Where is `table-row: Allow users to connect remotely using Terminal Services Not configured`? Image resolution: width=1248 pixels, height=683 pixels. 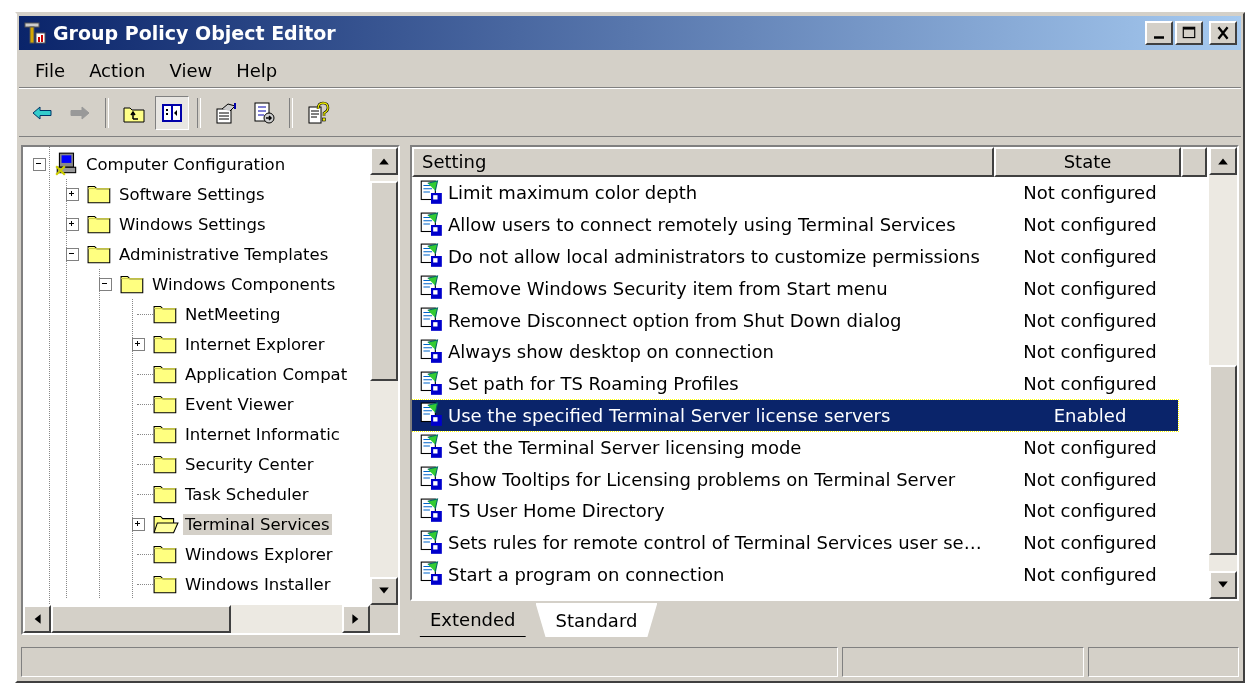 table-row: Allow users to connect remotely using Terminal Services Not configured is located at coordinates (795, 224).